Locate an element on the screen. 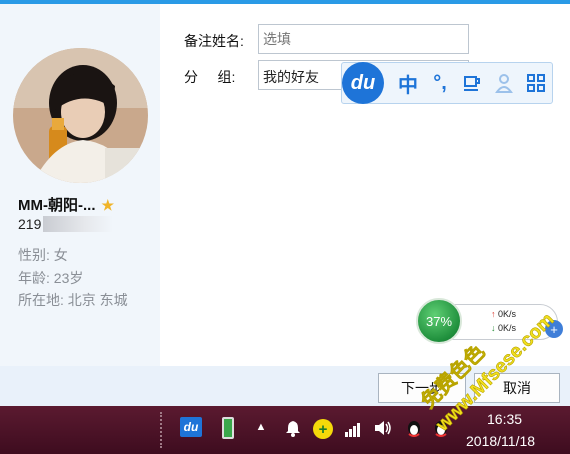 Image resolution: width=570 pixels, height=454 pixels. star-icon: ★ is located at coordinates (108, 205).